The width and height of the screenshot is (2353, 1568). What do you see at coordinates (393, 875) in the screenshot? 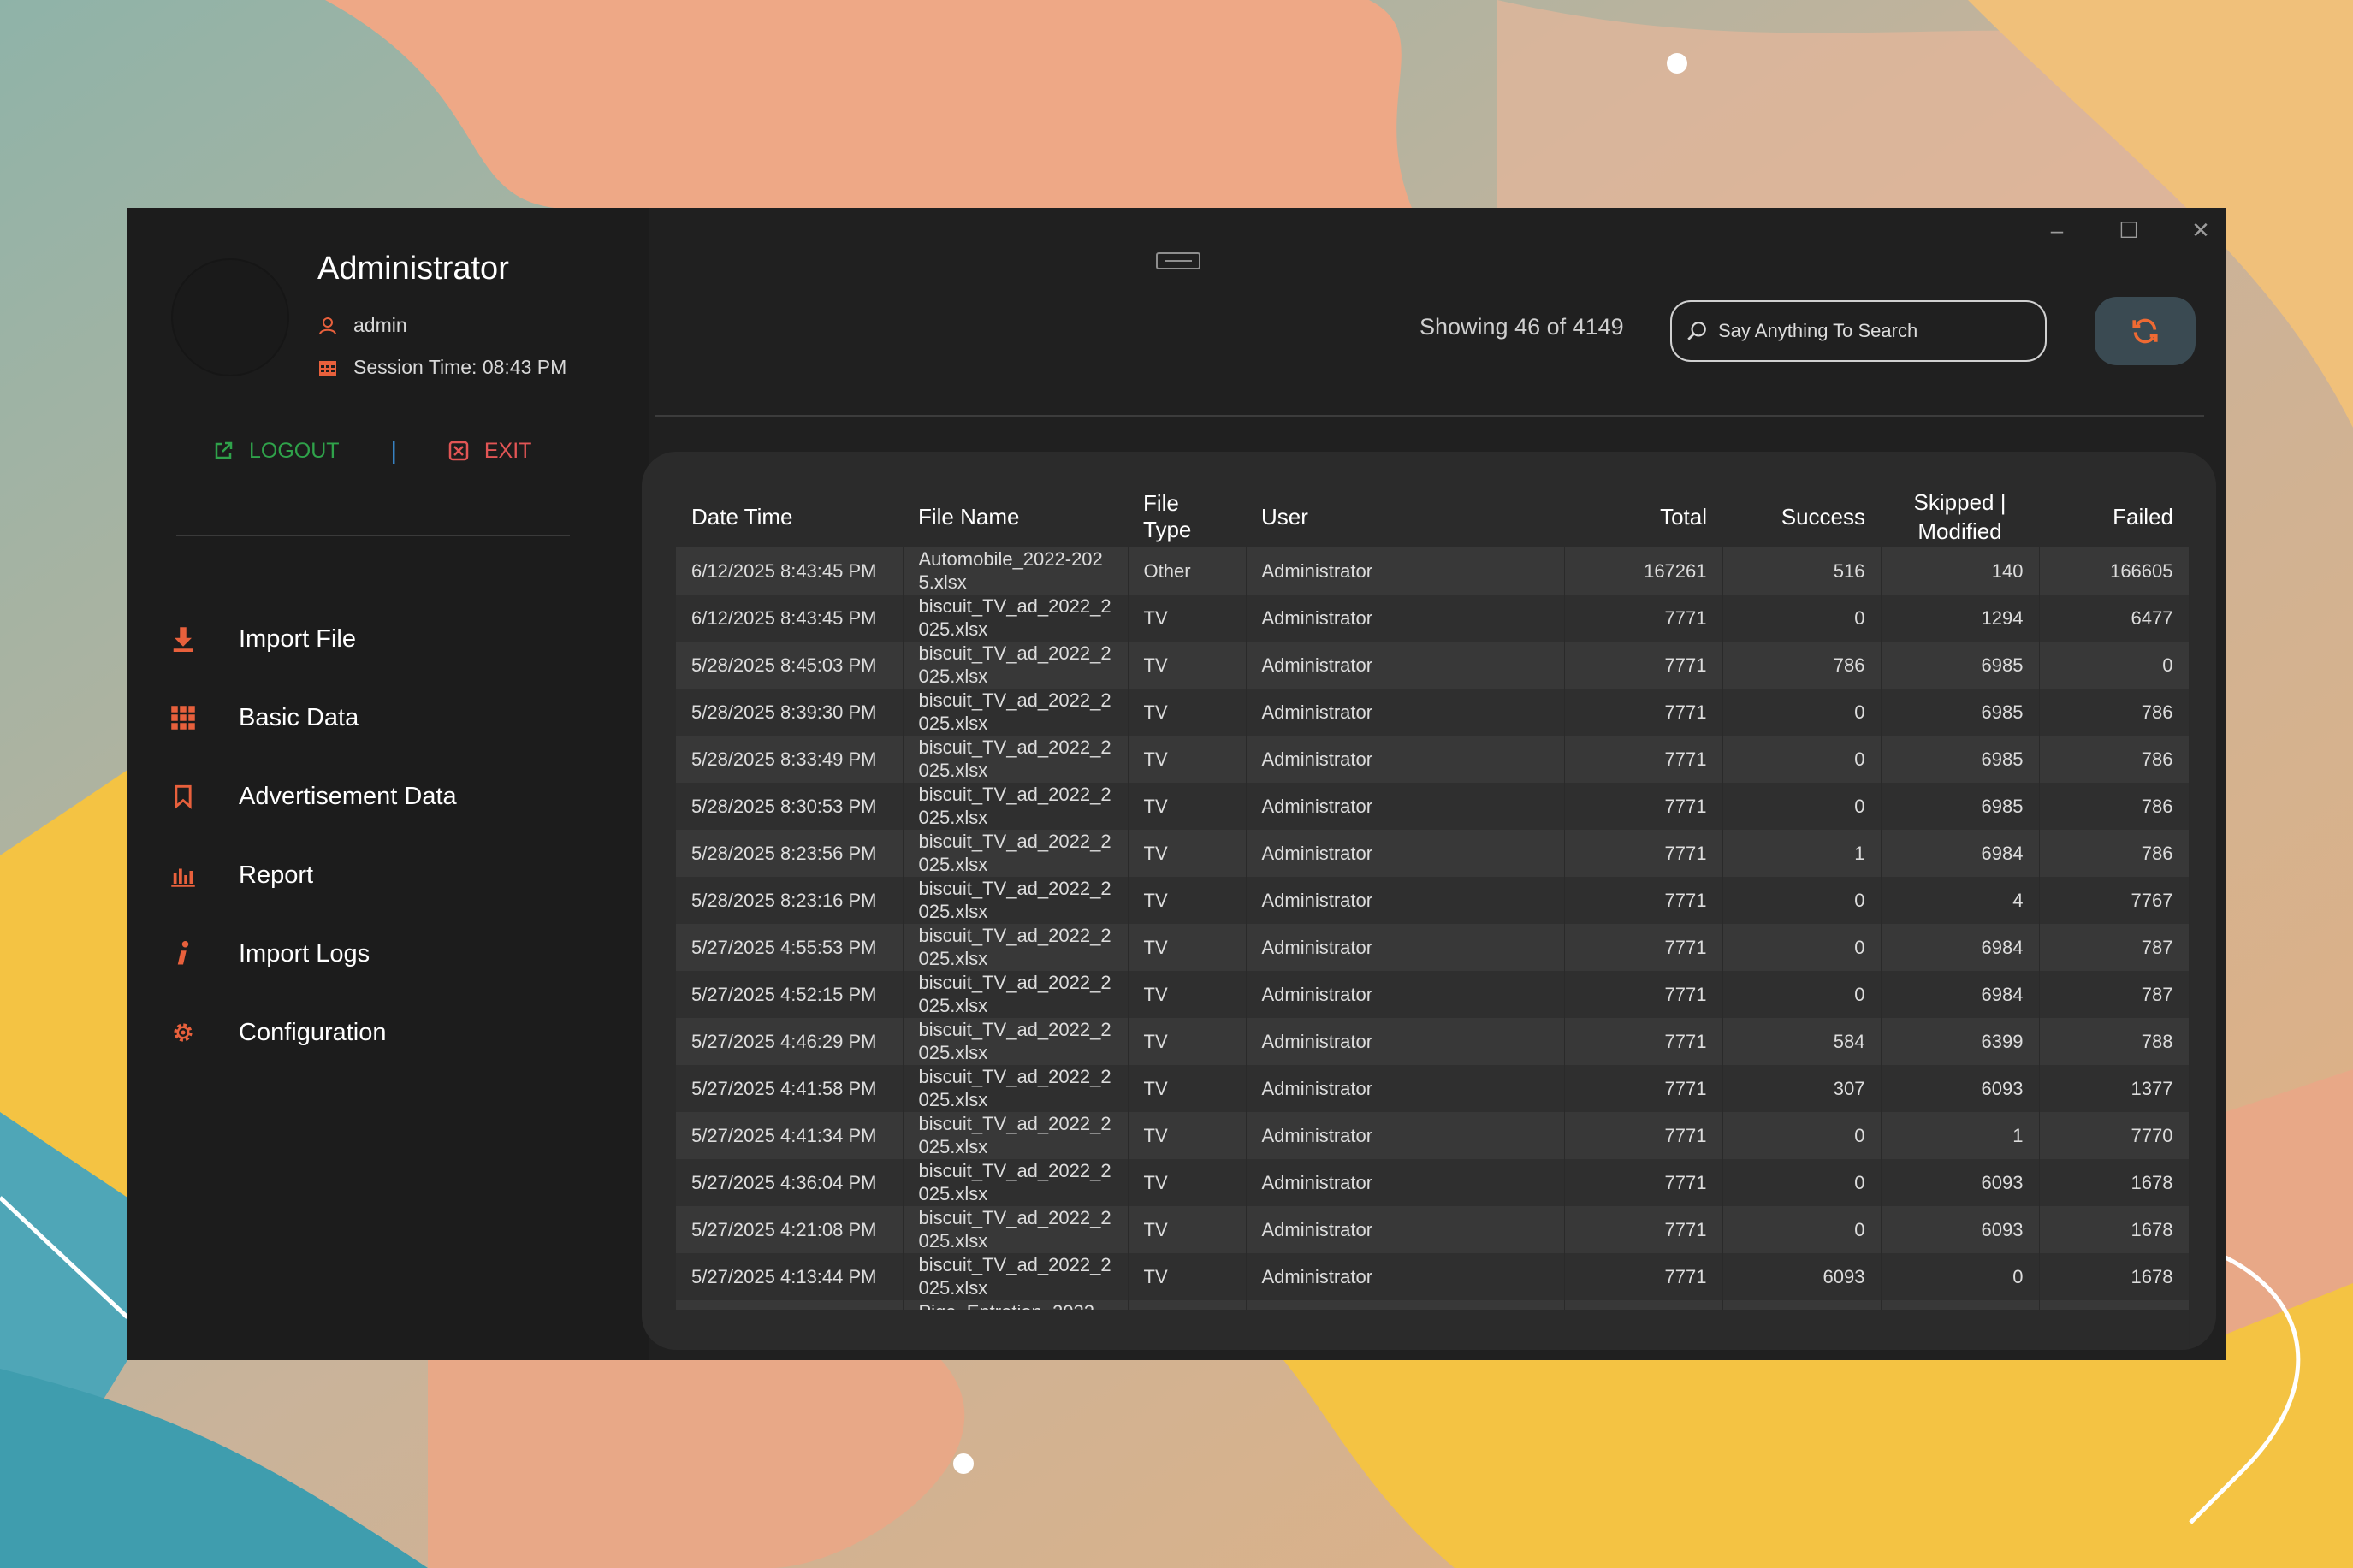
I see `sidebar-item-report: Report` at bounding box center [393, 875].